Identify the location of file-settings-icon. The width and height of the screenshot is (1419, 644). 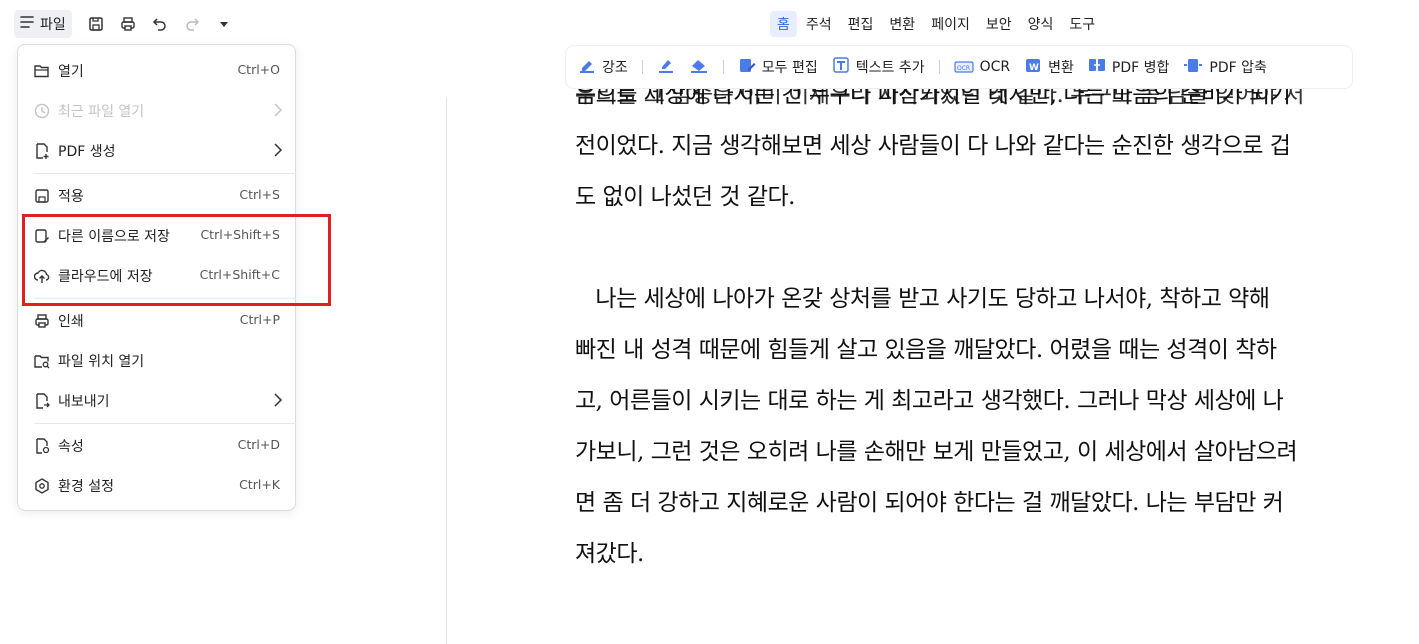
(42, 446).